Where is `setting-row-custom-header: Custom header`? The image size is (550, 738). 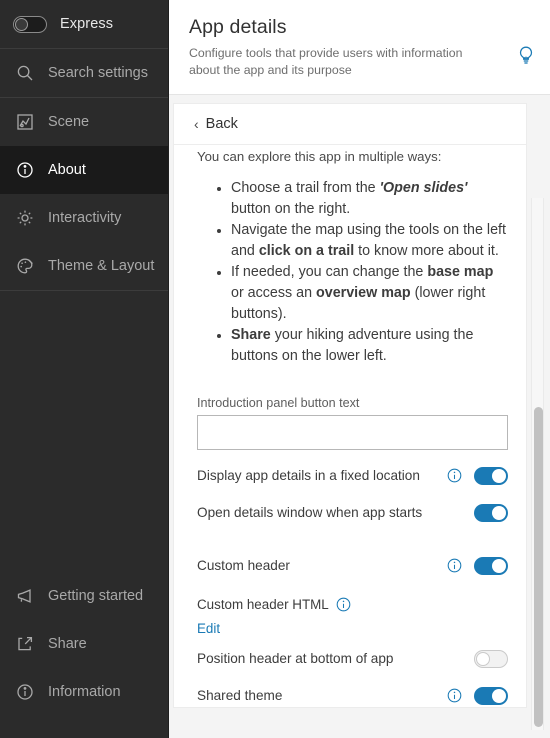 setting-row-custom-header: Custom header is located at coordinates (352, 565).